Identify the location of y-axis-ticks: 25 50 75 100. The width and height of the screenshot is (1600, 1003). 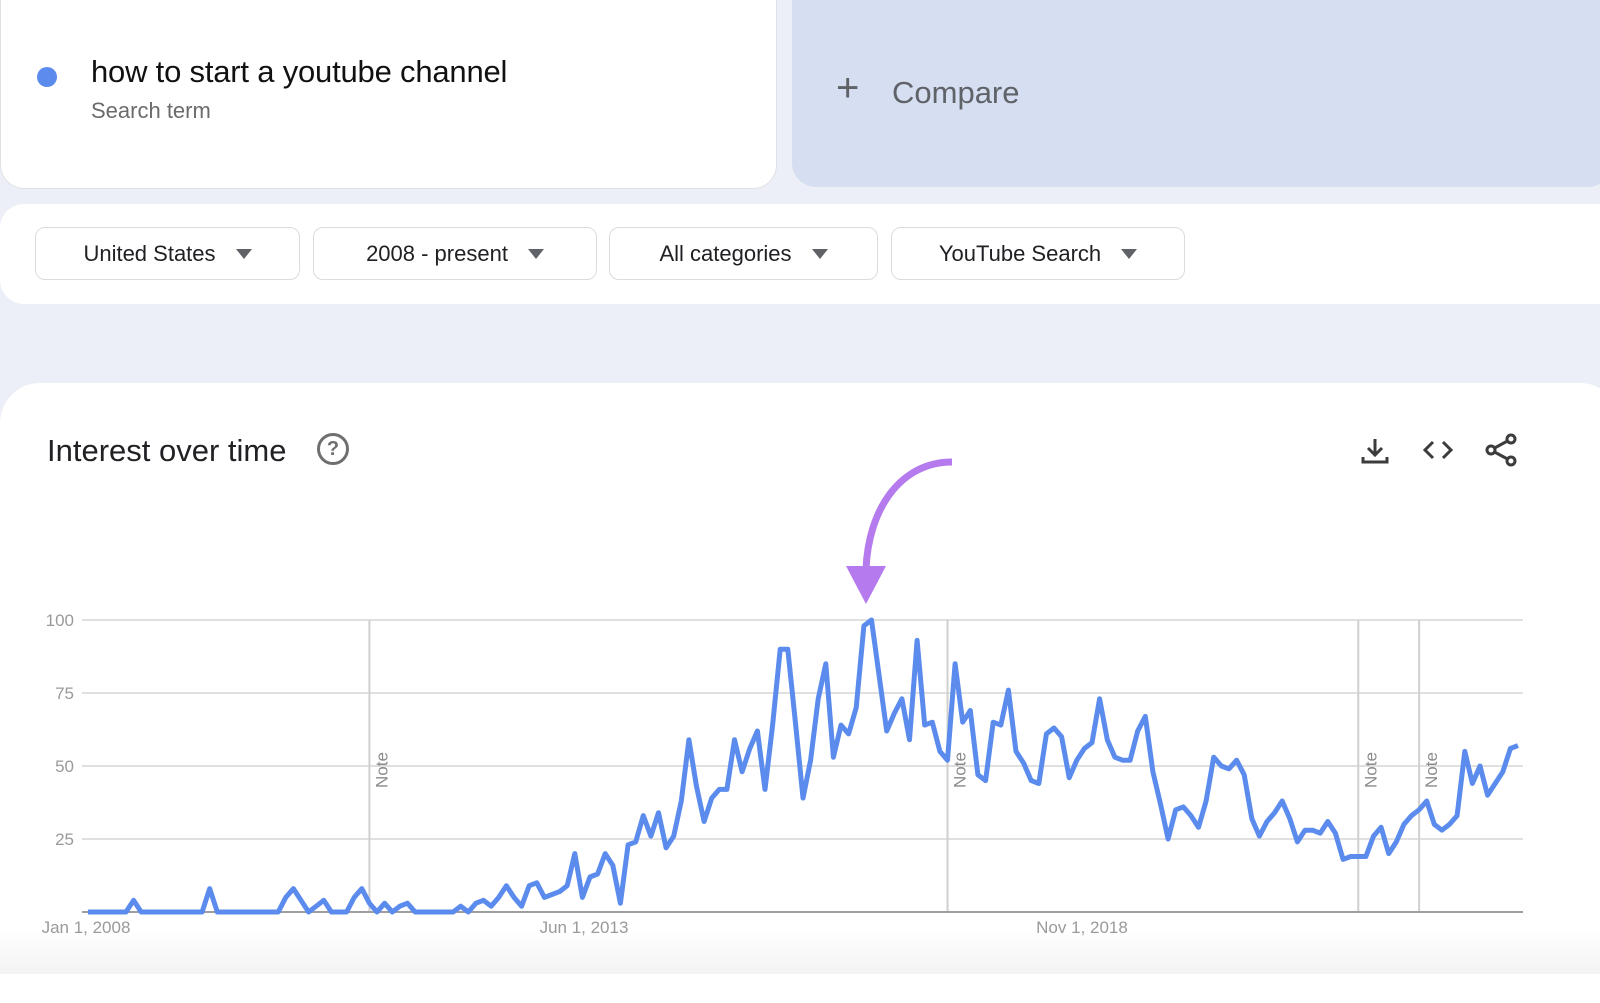
(60, 730).